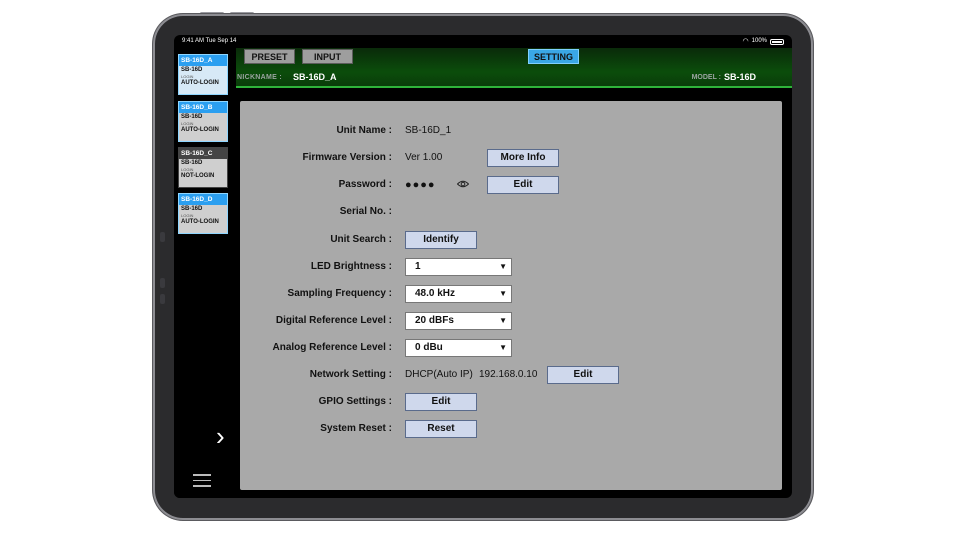 This screenshot has height=533, width=967. Describe the element at coordinates (458, 294) in the screenshot. I see `sampling-frequency-select: 48.0 kHz ▼` at that location.